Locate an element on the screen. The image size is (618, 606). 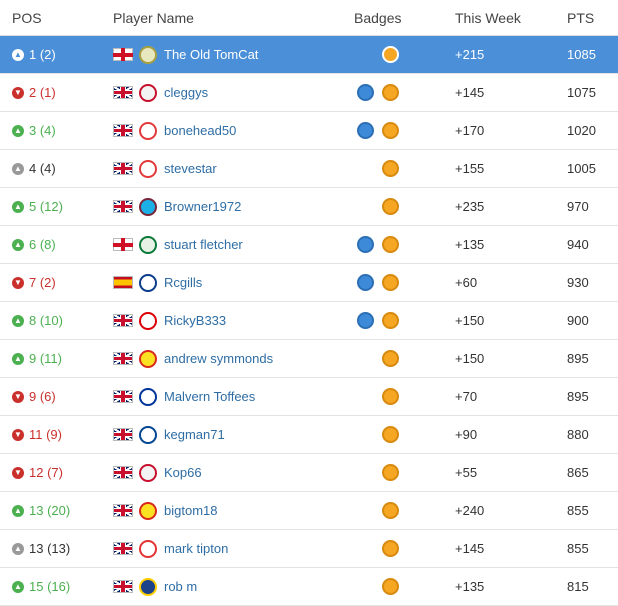
table-row: ▼ 9 (6) Malvern Toffees +70 895 is located at coordinates (309, 397).